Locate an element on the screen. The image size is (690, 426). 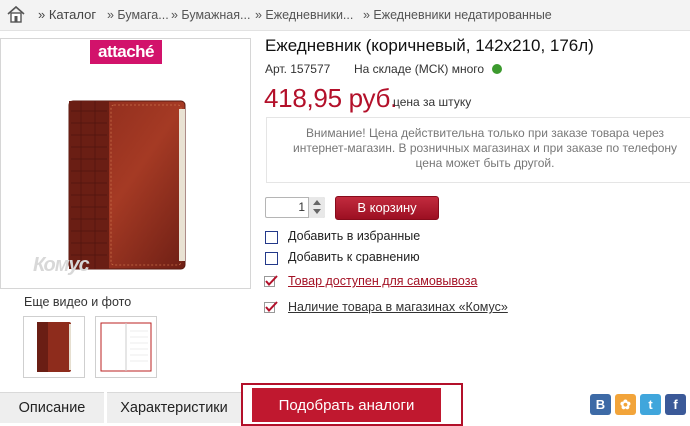
price: 418,95 руб. is located at coordinates (331, 98).